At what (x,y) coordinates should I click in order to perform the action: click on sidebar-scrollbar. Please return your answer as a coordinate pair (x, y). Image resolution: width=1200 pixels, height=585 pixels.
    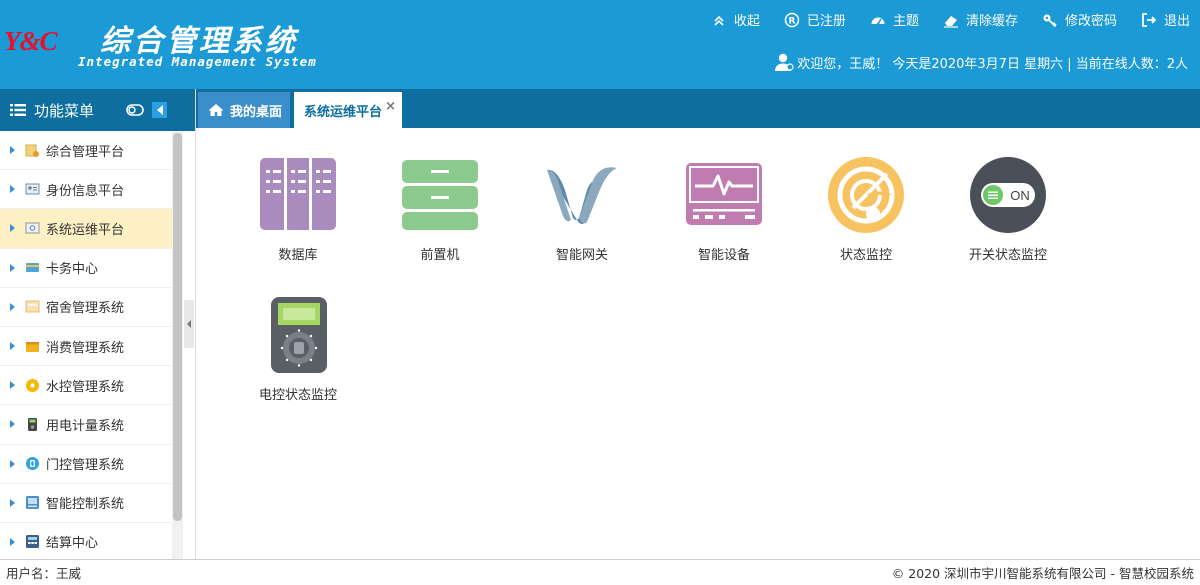
    Looking at the image, I should click on (177, 345).